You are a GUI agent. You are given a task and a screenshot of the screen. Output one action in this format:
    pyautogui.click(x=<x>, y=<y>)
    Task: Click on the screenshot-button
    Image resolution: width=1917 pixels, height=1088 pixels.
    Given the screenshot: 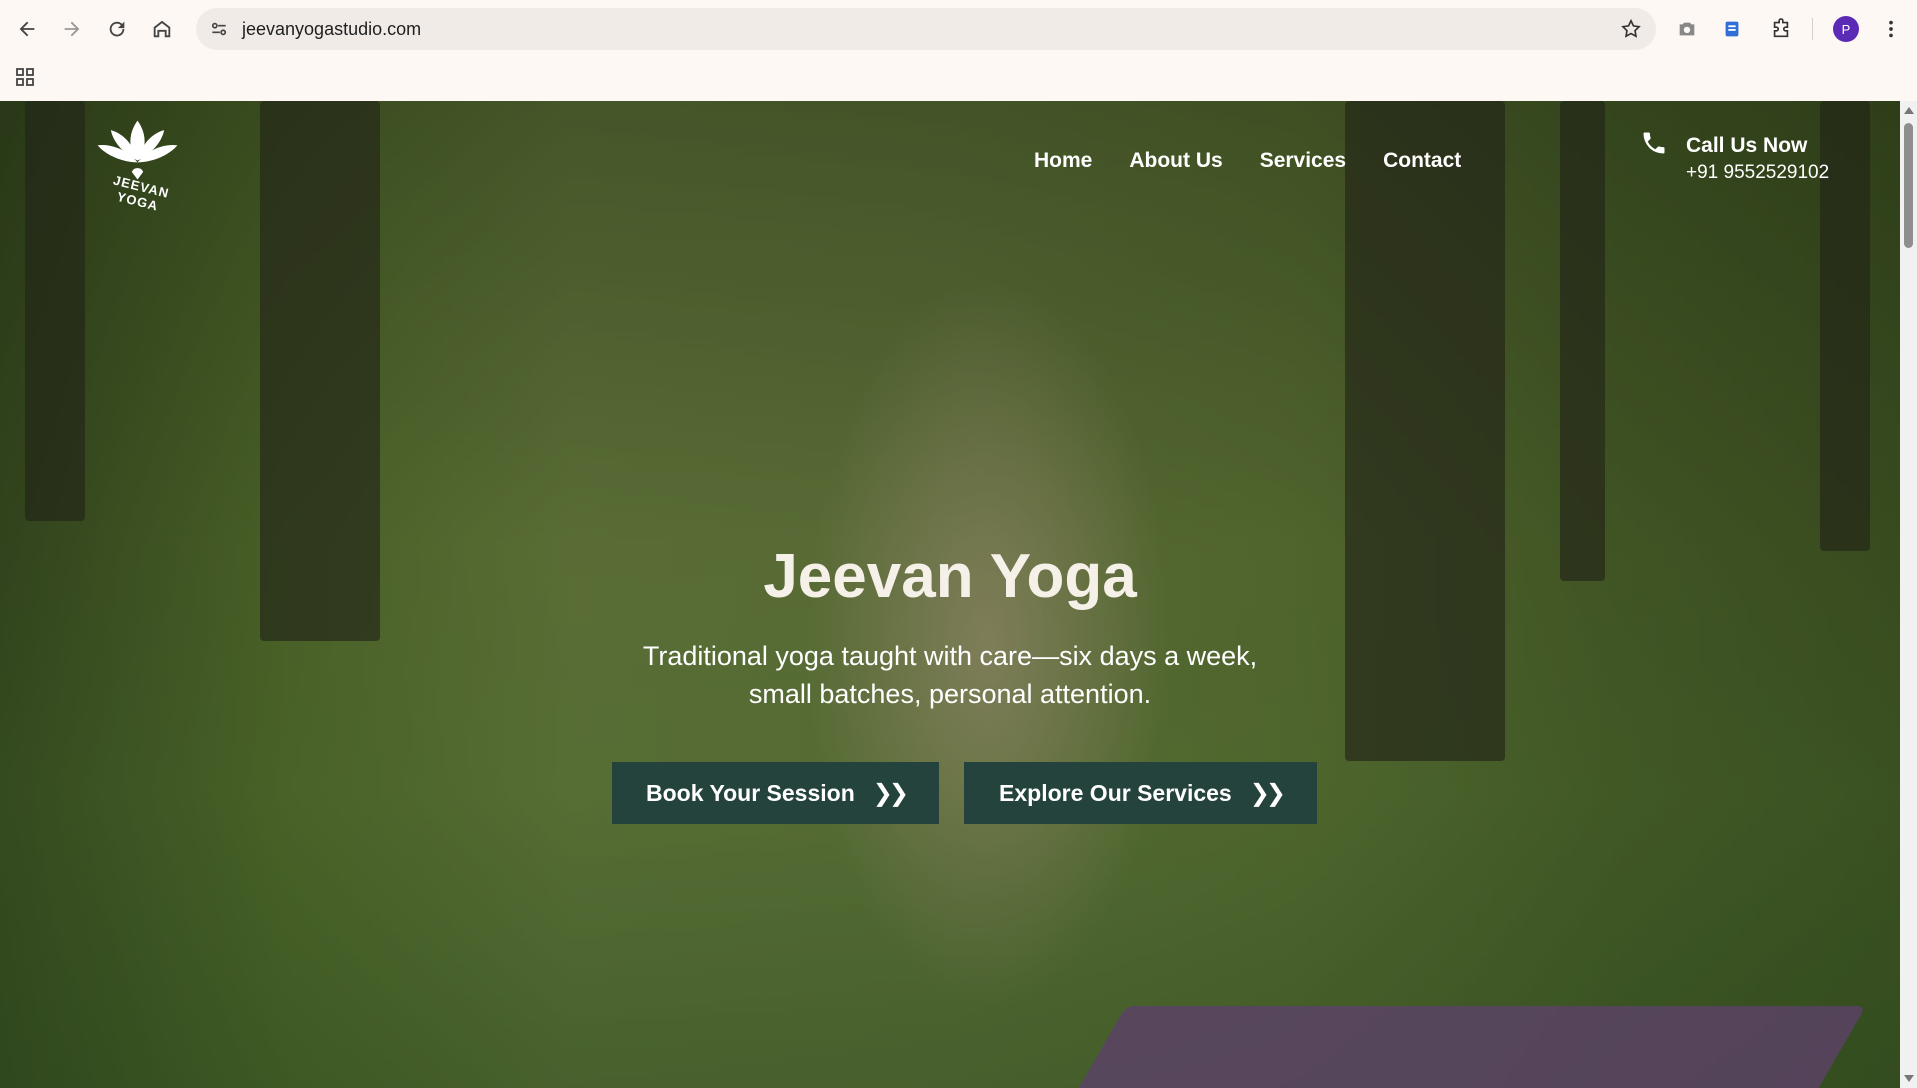 What is the action you would take?
    pyautogui.click(x=1687, y=29)
    